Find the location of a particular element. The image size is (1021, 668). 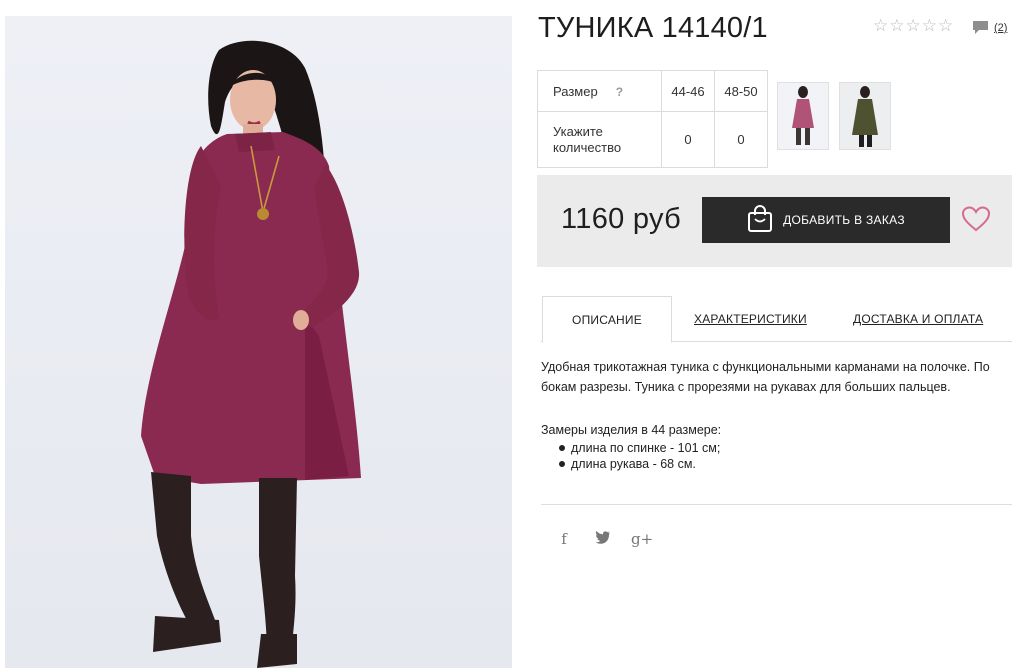

list-item: длина по спинке - 101 см; is located at coordinates (785, 448).